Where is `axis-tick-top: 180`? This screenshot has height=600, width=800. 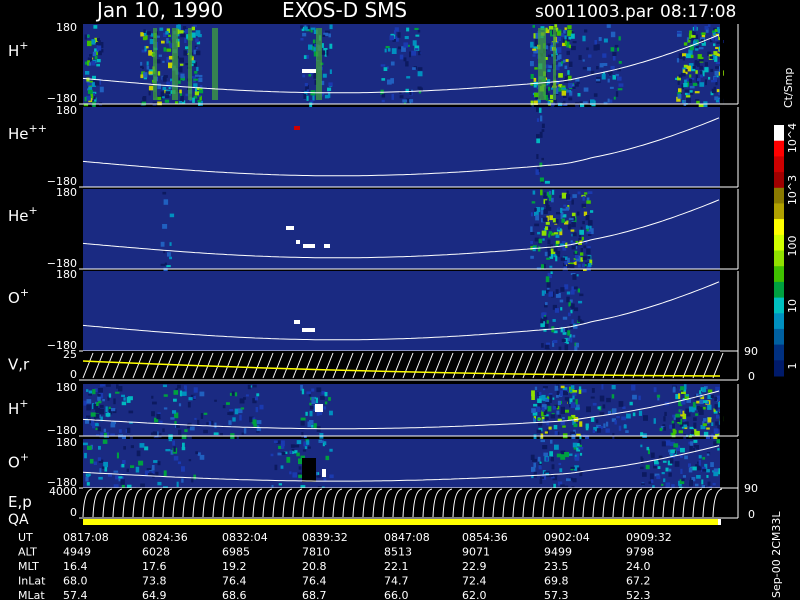
axis-tick-top: 180 is located at coordinates (66, 192).